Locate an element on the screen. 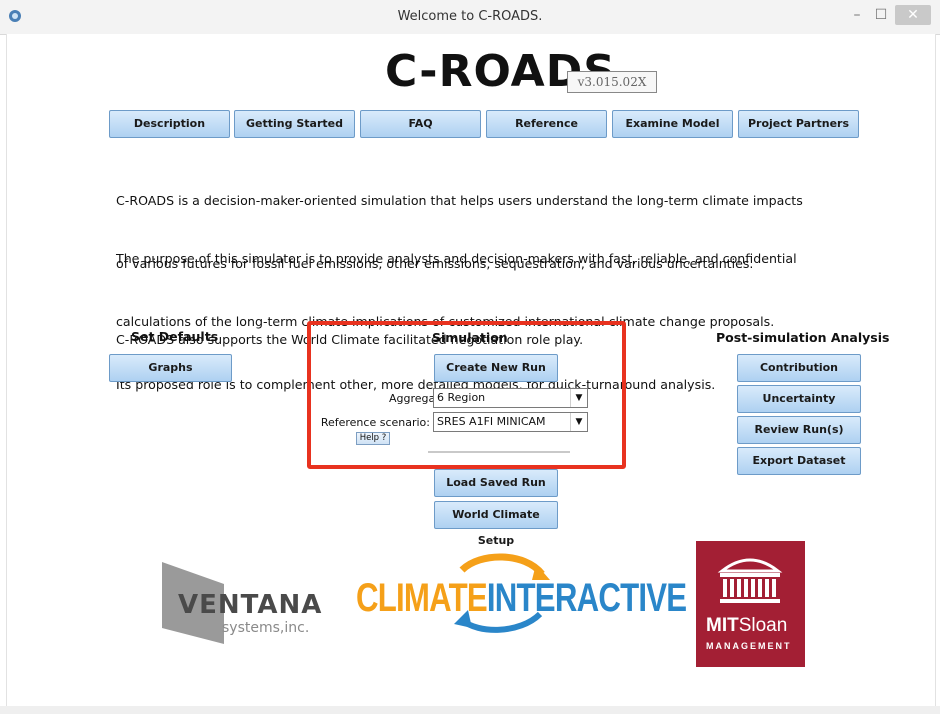 Image resolution: width=940 pixels, height=714 pixels. app-header: C-ROADS v3.015.02X is located at coordinates (470, 69).